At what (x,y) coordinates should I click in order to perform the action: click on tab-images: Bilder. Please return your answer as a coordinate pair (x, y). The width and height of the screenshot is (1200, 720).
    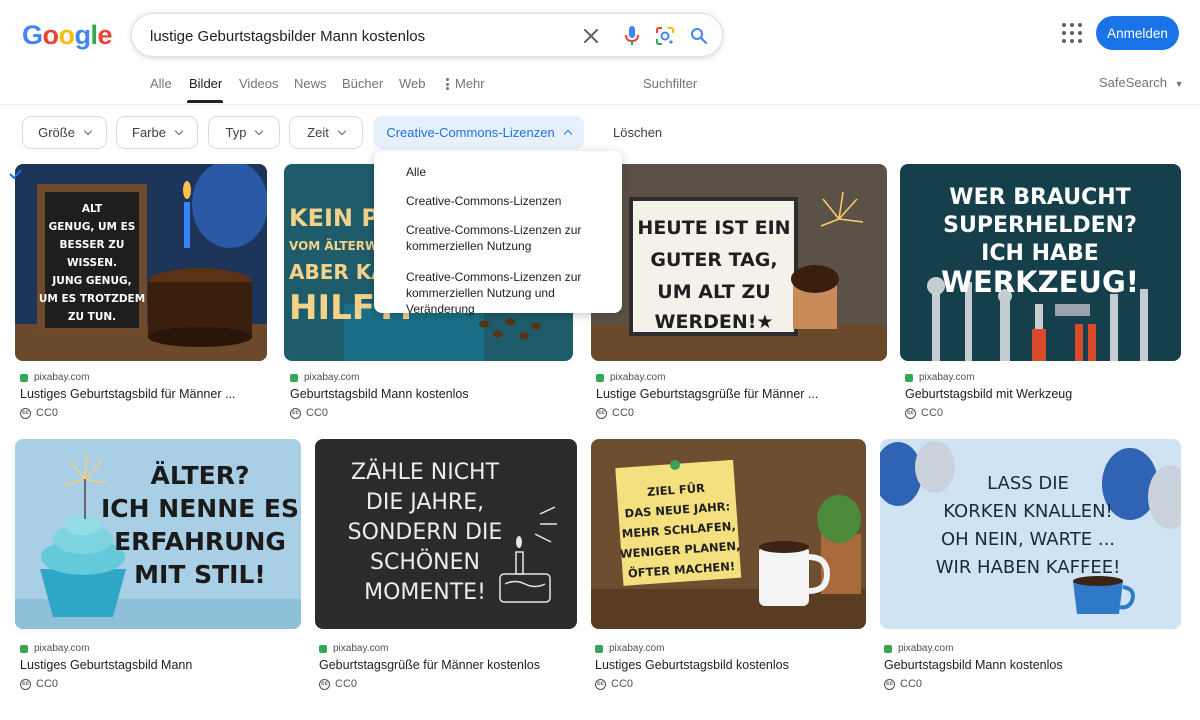
    Looking at the image, I should click on (205, 83).